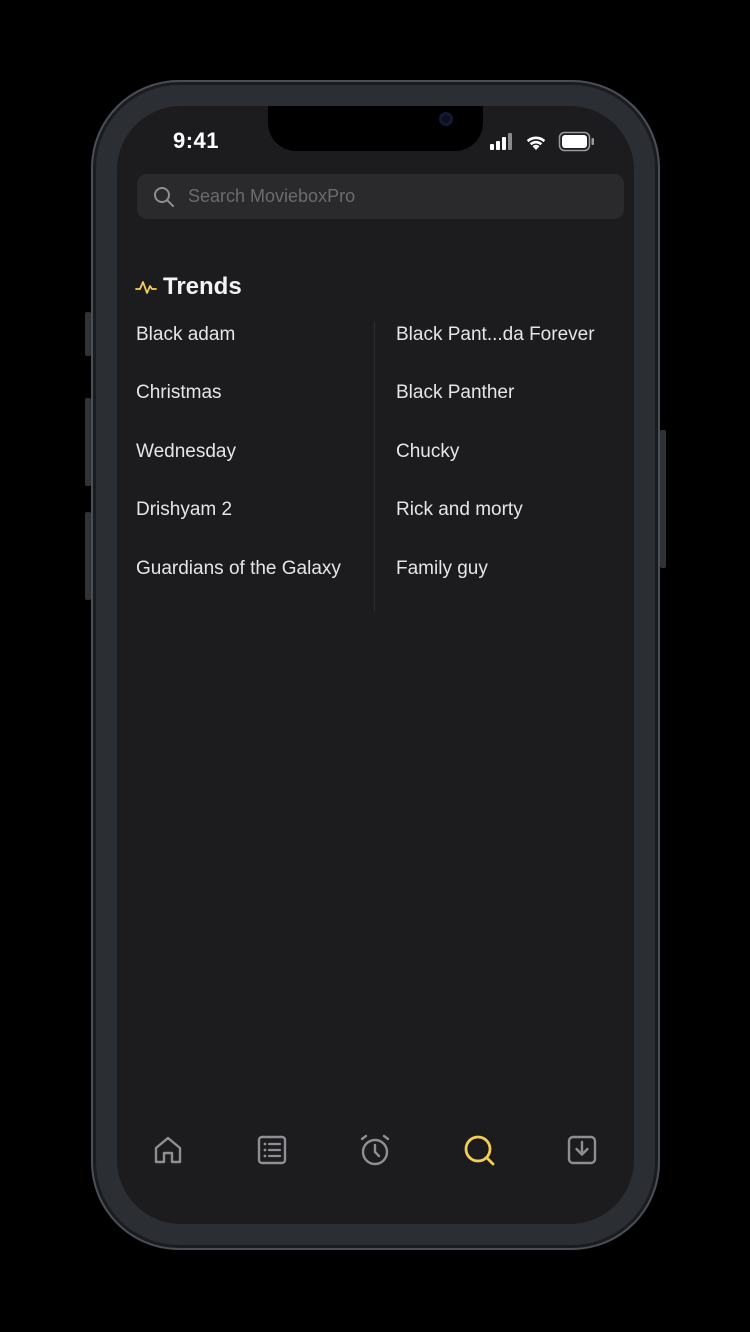 The image size is (750, 1332). I want to click on search-input, so click(398, 196).